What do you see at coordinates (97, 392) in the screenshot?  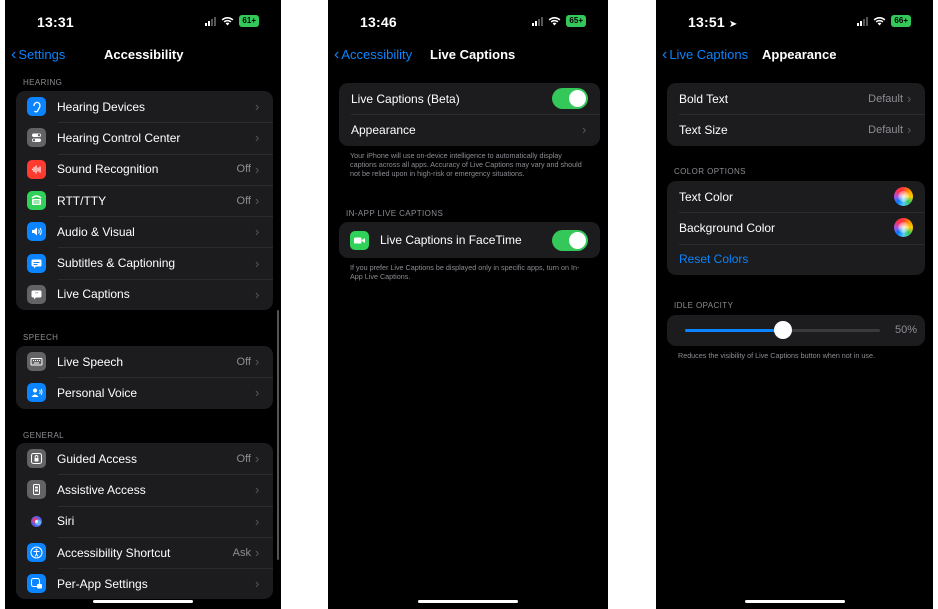 I see `settings-row-label: Personal Voice` at bounding box center [97, 392].